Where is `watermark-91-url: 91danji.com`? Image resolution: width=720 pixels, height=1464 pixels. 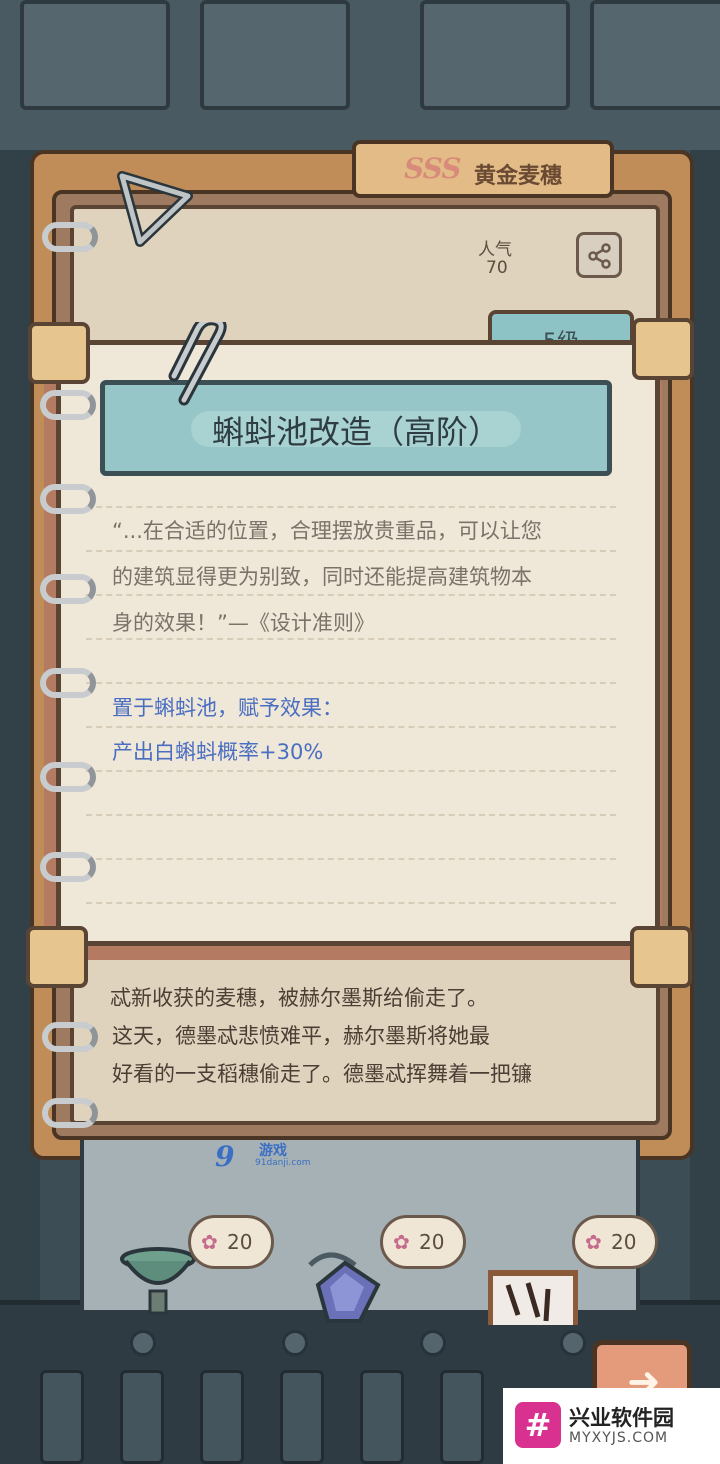
watermark-91-url: 91danji.com is located at coordinates (283, 1163).